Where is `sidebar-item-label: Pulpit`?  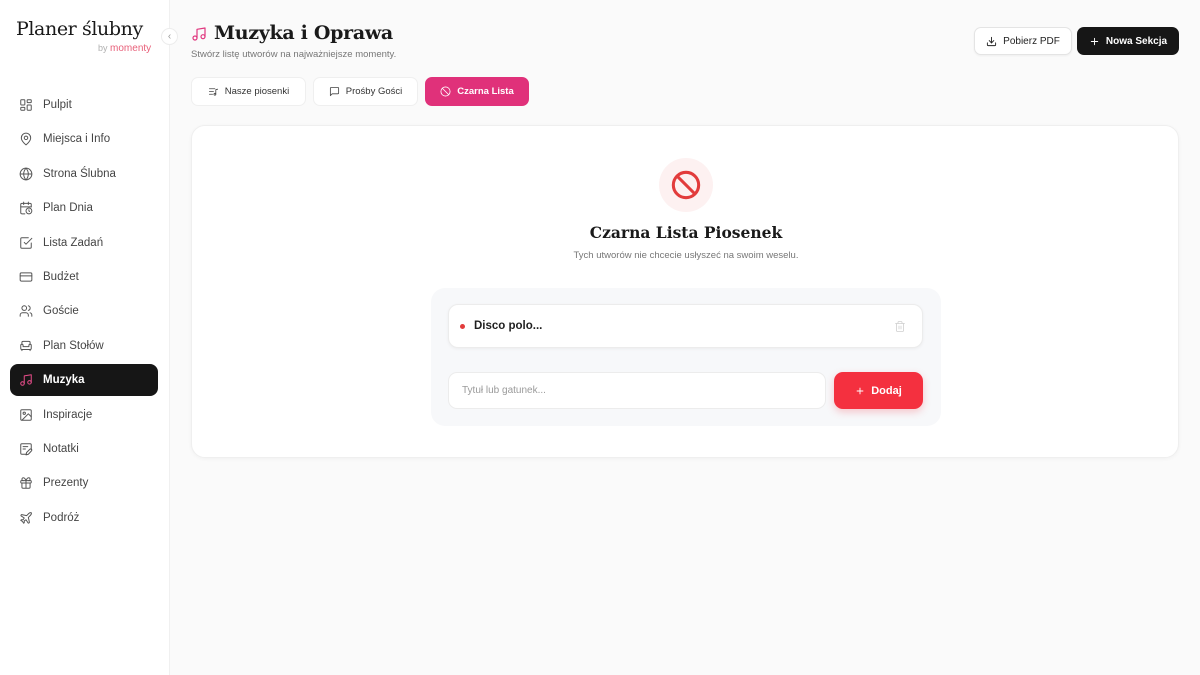 sidebar-item-label: Pulpit is located at coordinates (57, 105).